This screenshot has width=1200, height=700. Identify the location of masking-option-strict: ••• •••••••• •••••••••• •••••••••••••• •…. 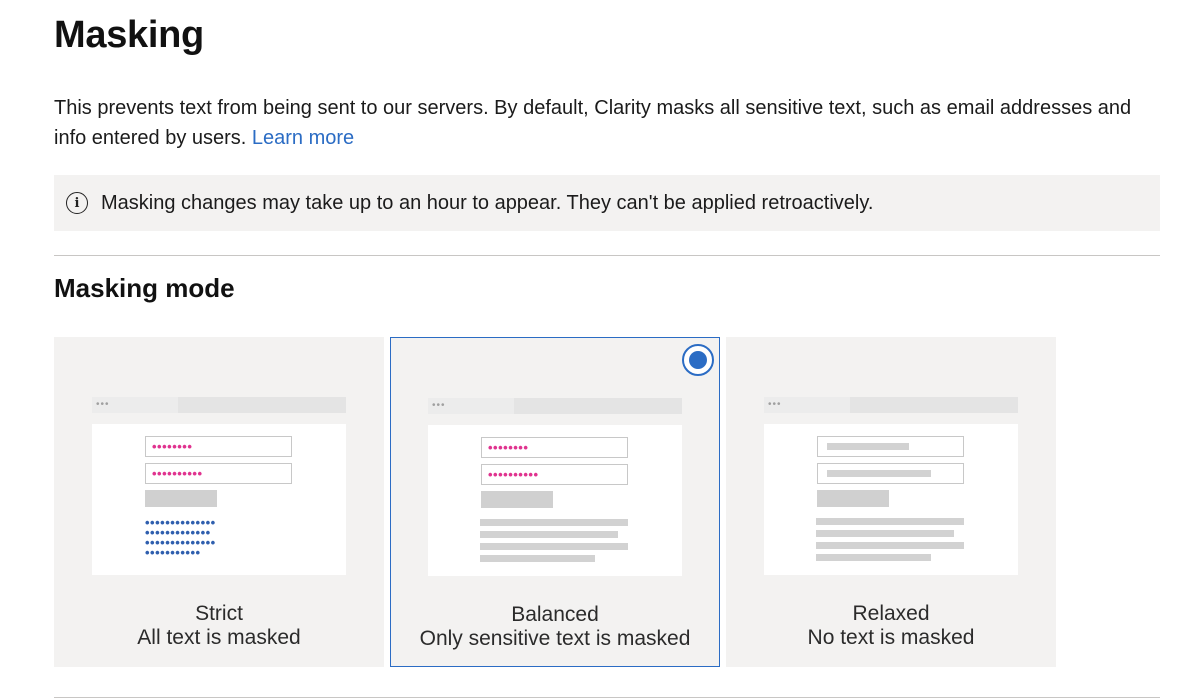
(219, 502).